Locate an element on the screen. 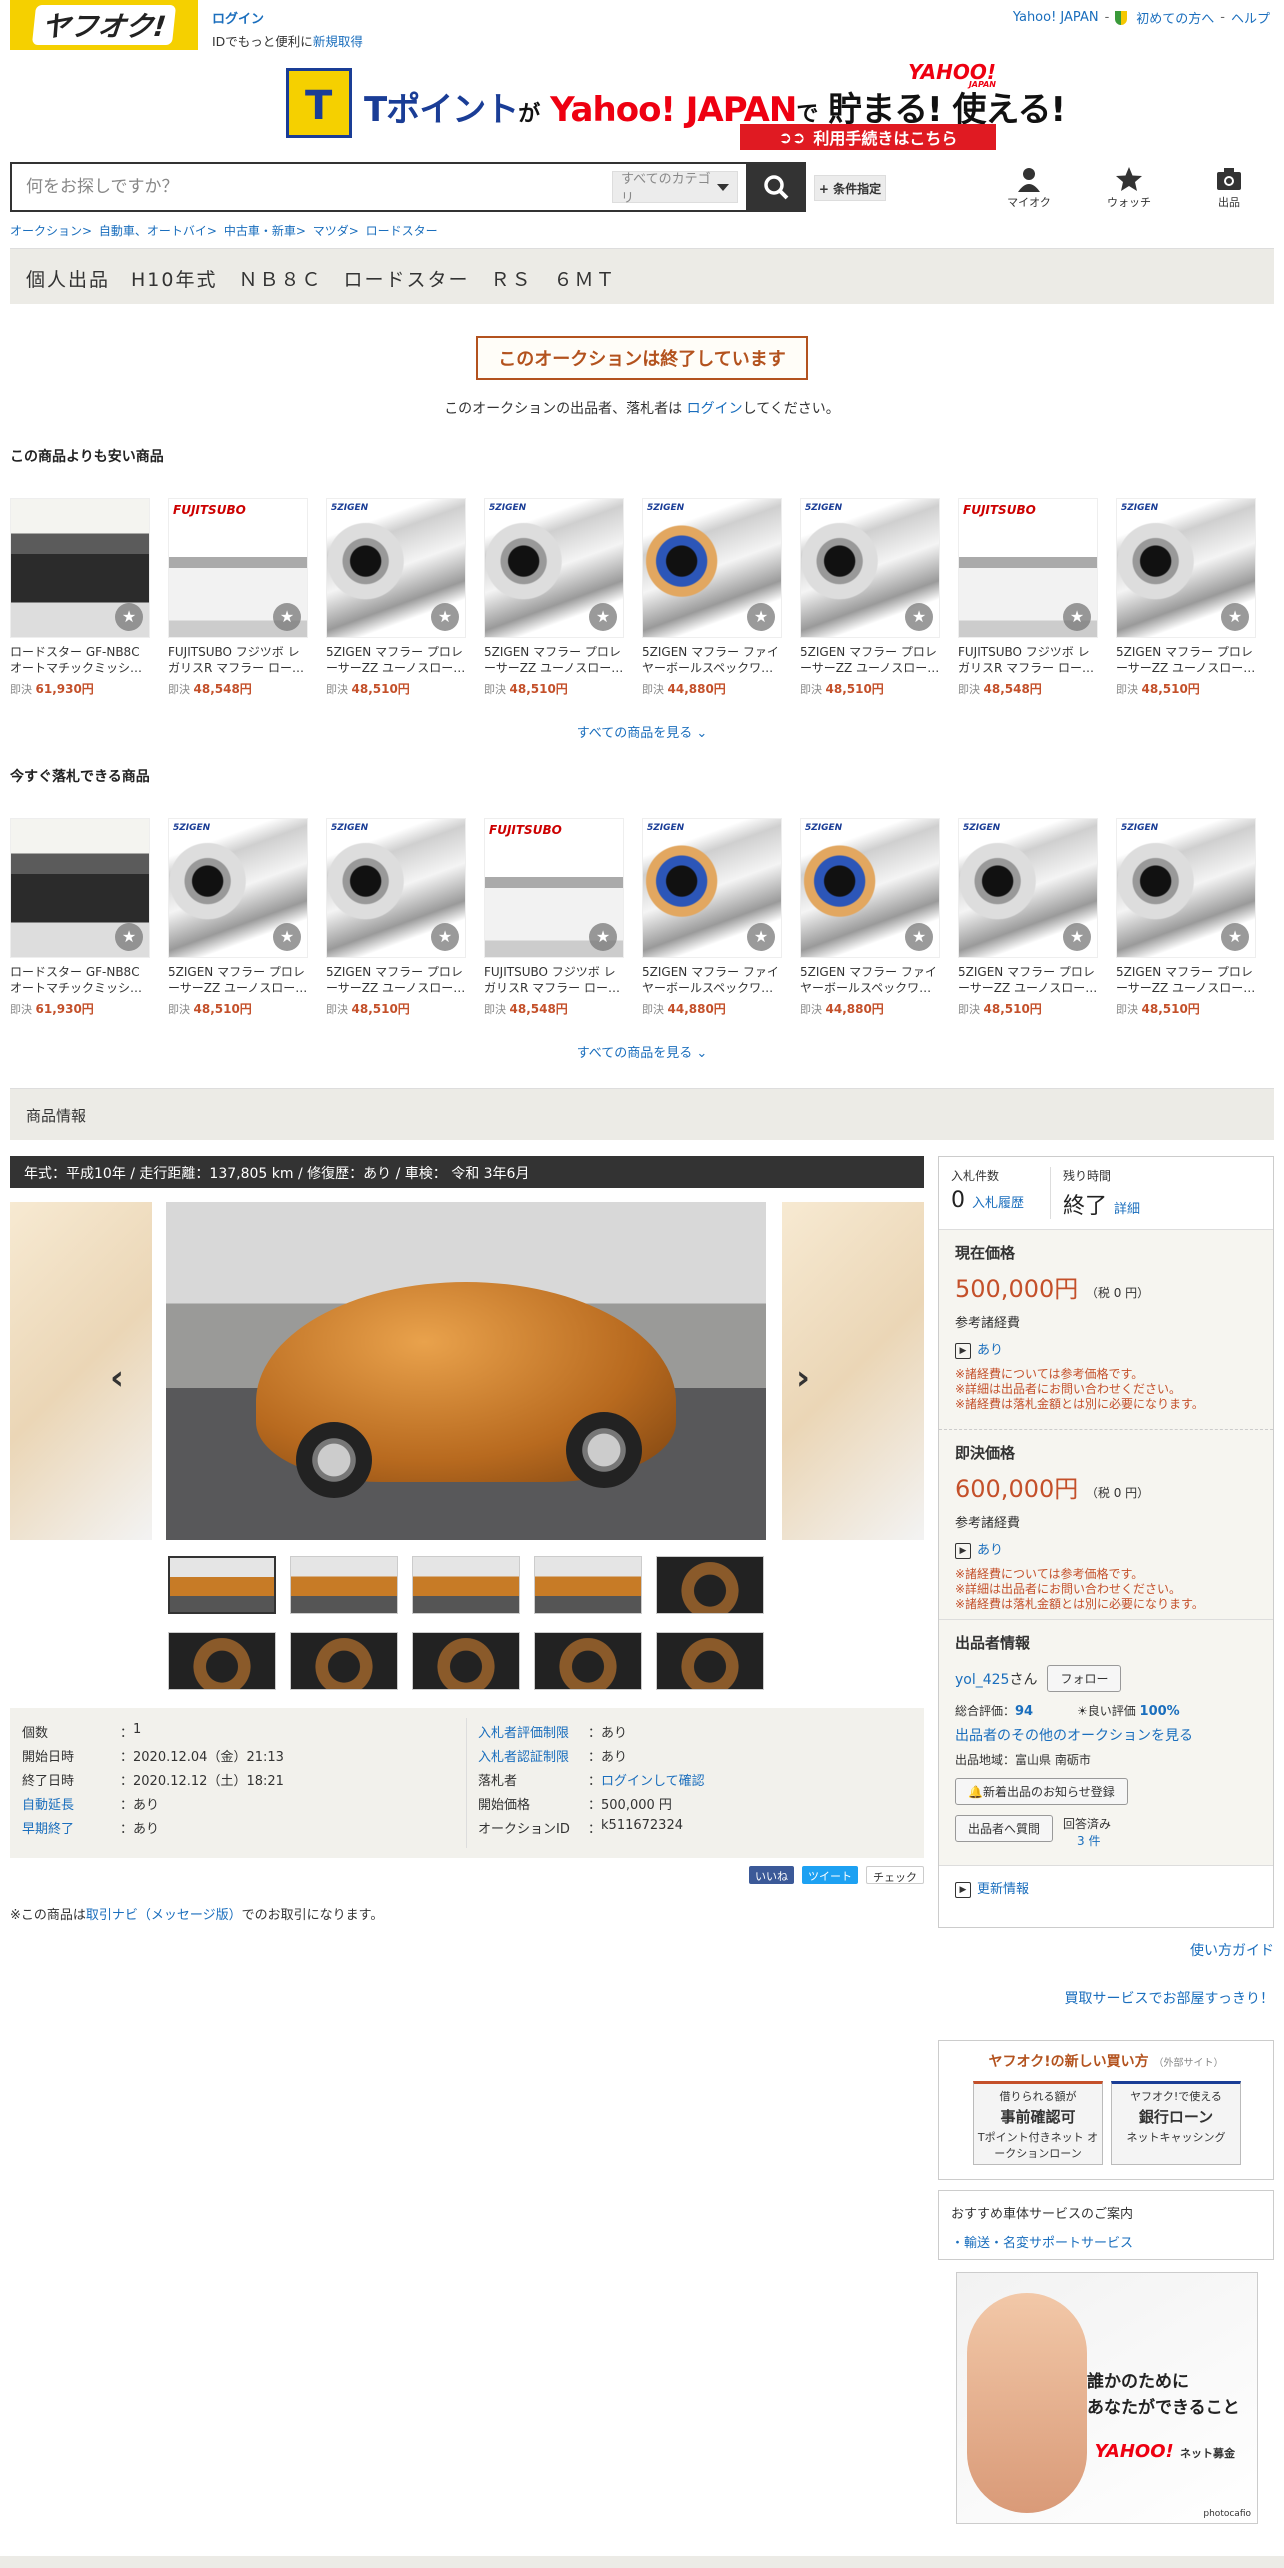 The image size is (1284, 2568). tpoint-signup-button: ➲➲ 利用手続きはこちら is located at coordinates (868, 137).